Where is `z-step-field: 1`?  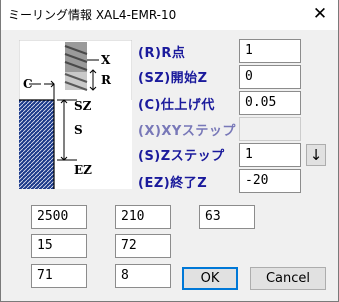
z-step-field: 1 is located at coordinates (270, 155).